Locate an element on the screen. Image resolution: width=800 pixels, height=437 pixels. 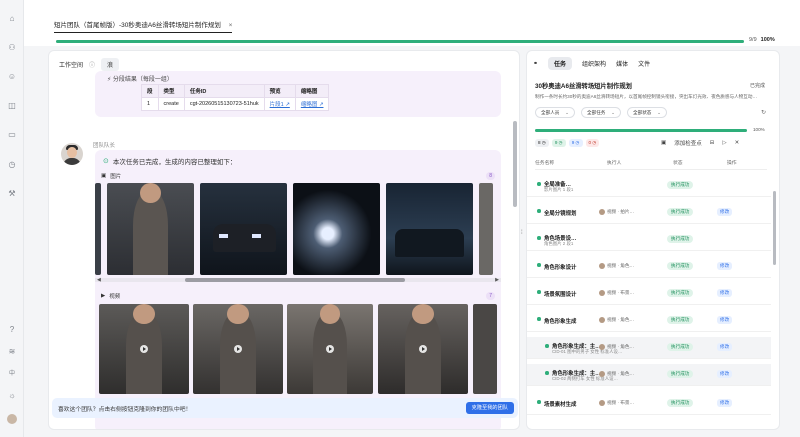
clock-icon: ◷ is located at coordinates (12, 165).